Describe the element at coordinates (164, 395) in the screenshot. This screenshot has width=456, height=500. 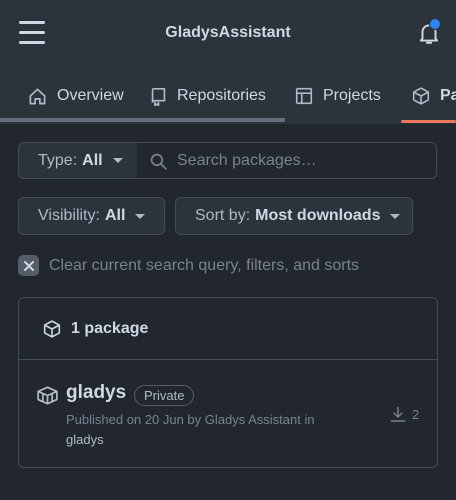
I see `visibility-badge: Private` at that location.